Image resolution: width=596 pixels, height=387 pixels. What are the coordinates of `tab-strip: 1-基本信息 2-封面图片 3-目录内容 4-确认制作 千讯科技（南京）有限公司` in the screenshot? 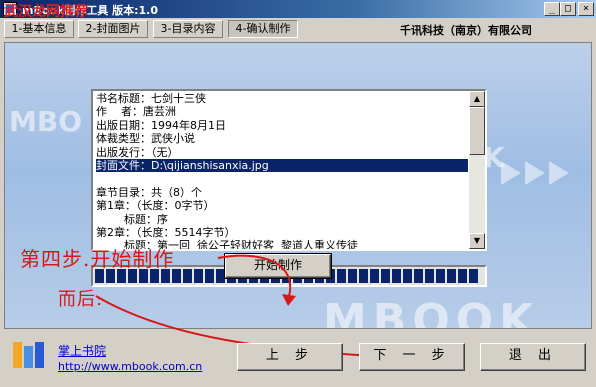 It's located at (298, 29).